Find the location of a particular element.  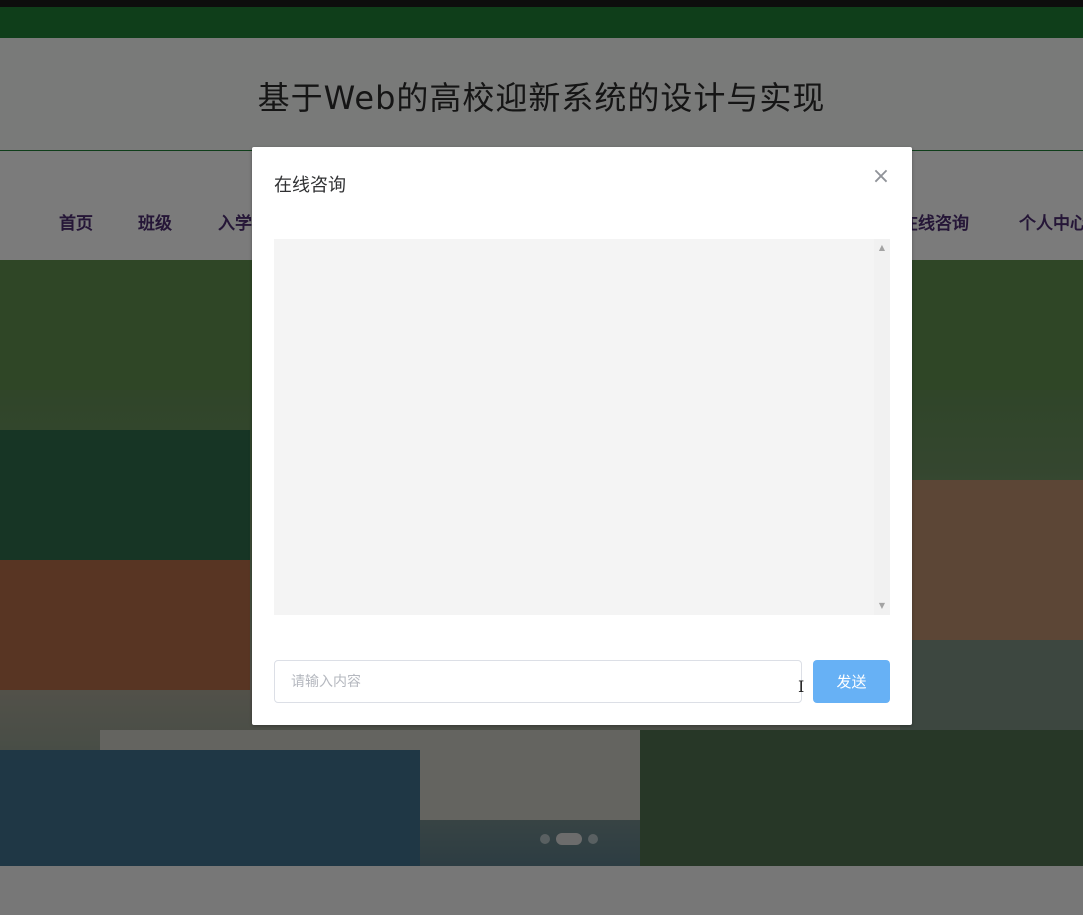

scroll-up-arrow-icon: ▲ is located at coordinates (882, 248).